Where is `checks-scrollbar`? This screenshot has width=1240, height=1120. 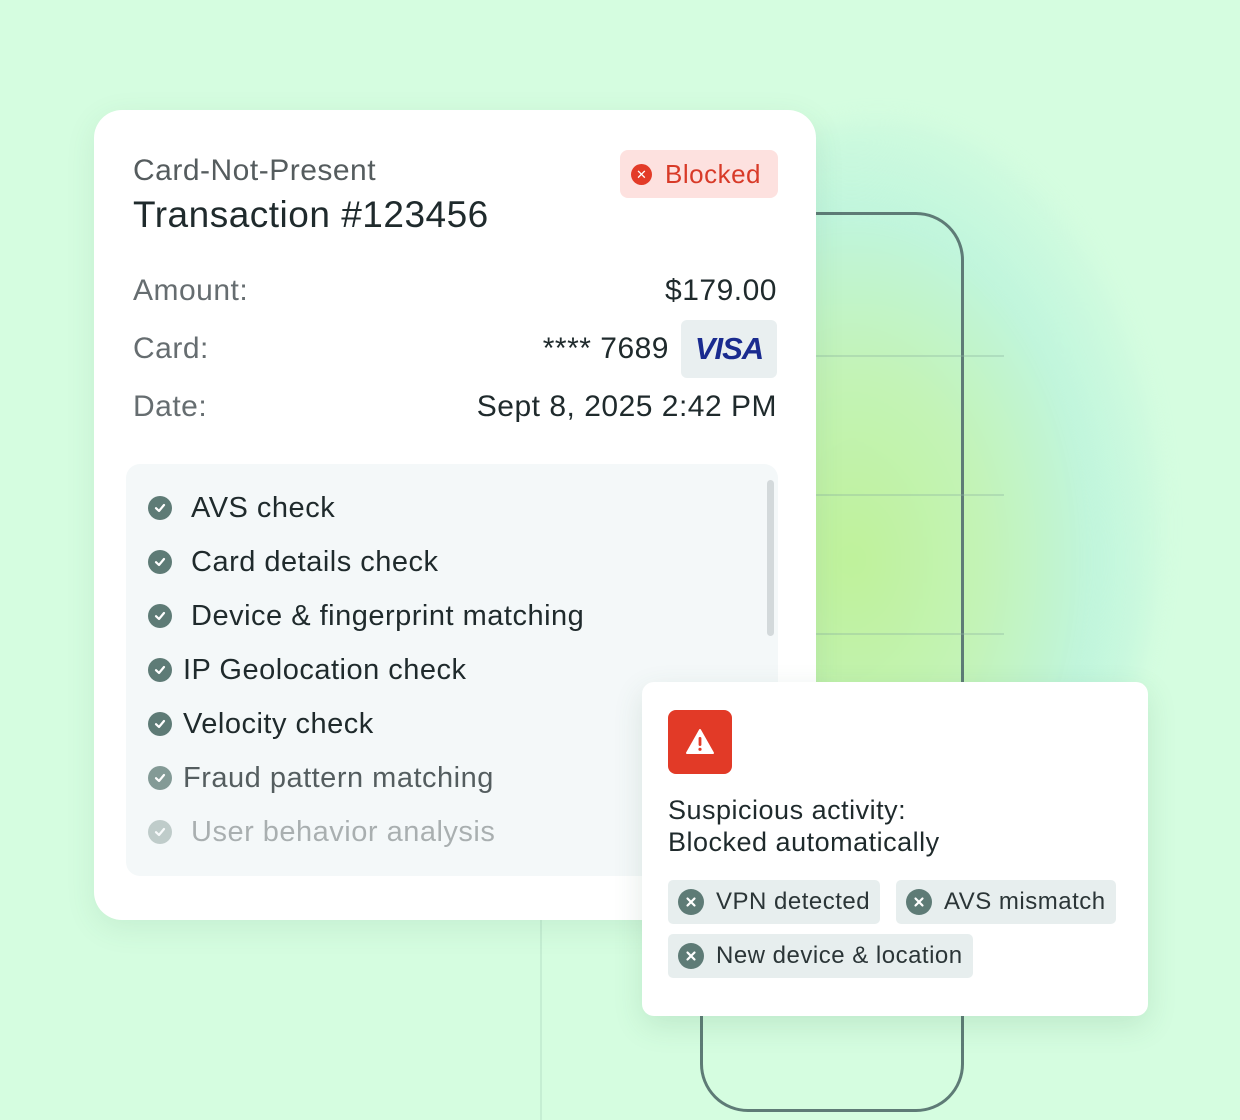
checks-scrollbar is located at coordinates (770, 558).